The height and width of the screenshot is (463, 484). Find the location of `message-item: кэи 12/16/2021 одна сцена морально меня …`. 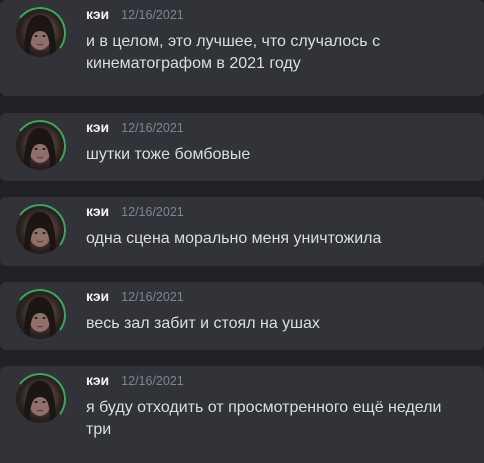

message-item: кэи 12/16/2021 одна сцена морально меня … is located at coordinates (242, 231).